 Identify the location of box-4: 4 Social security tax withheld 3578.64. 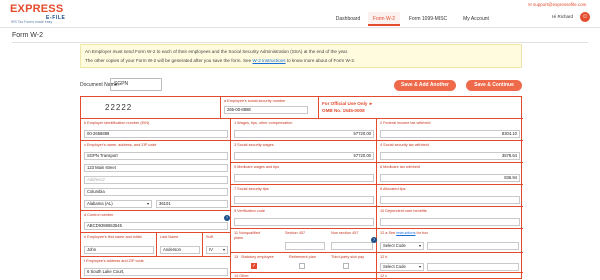
(450, 152).